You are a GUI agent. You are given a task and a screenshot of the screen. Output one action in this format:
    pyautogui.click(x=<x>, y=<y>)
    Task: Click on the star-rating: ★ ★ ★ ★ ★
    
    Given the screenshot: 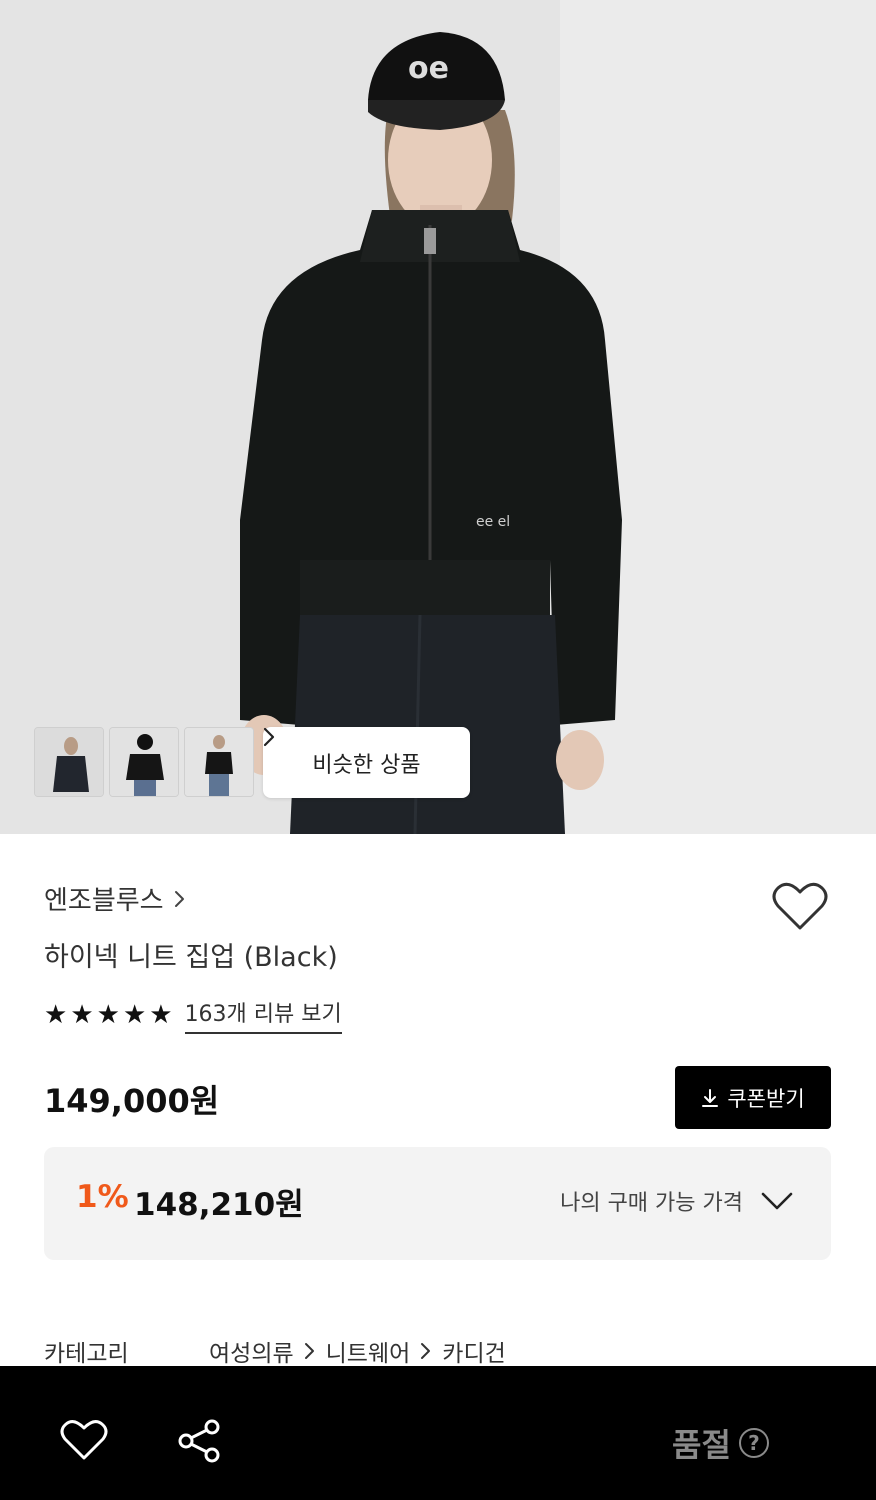 What is the action you would take?
    pyautogui.click(x=108, y=1015)
    